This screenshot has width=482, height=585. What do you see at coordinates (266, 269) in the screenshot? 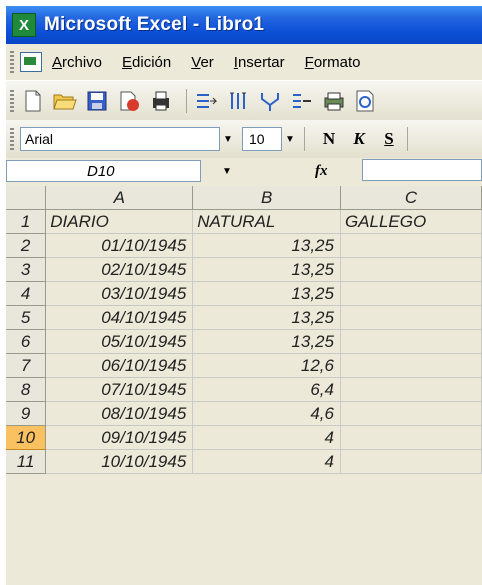
I see `cell-b3: 13,25` at bounding box center [266, 269].